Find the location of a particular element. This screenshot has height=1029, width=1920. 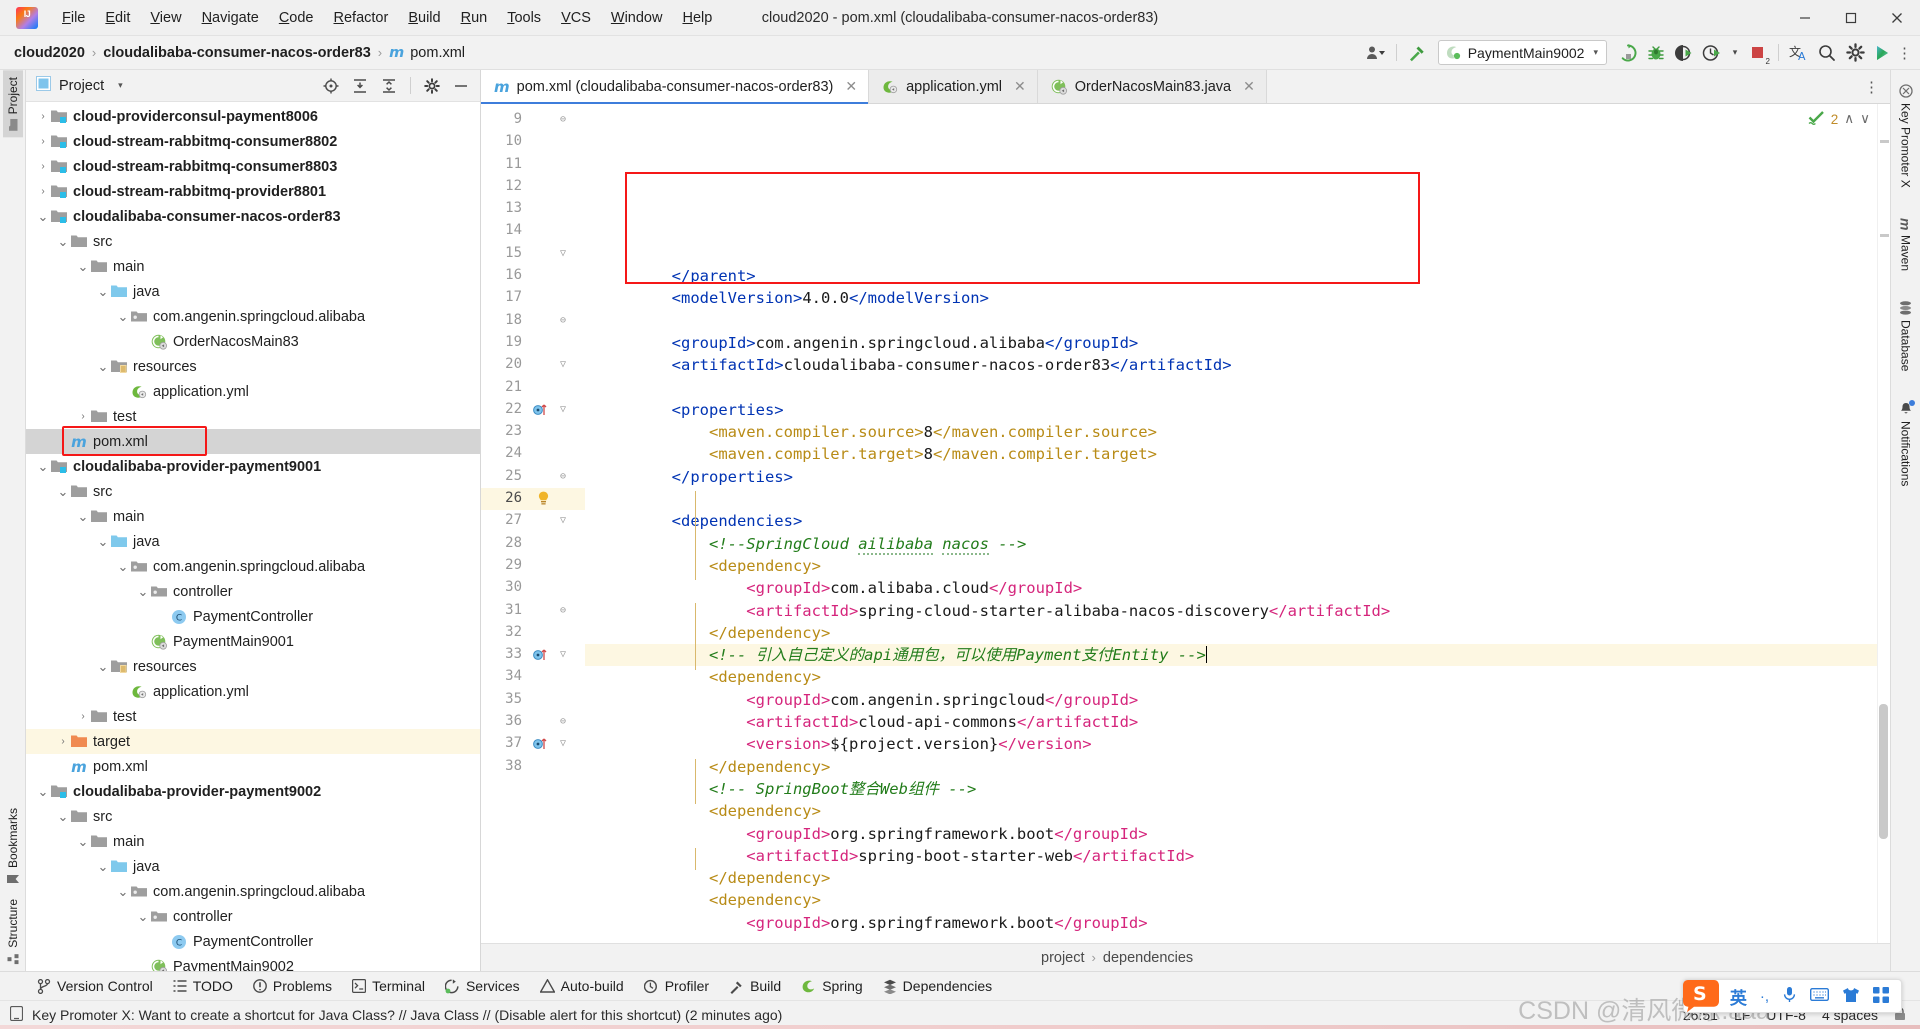

tree-node-src: ⌄ src is located at coordinates (253, 241).